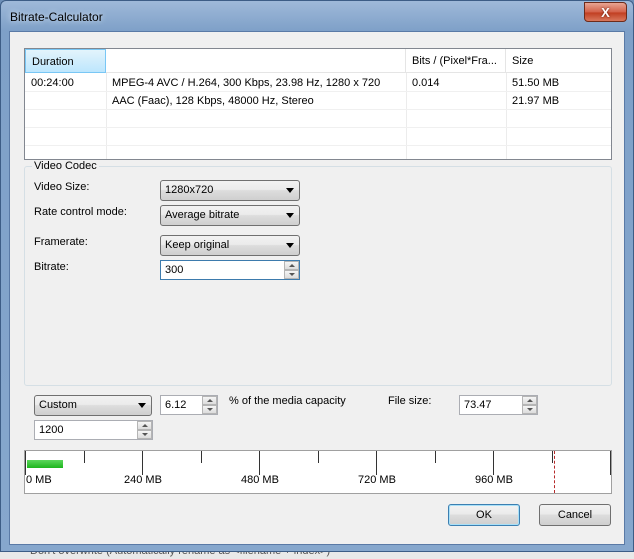 This screenshot has width=634, height=559. Describe the element at coordinates (143, 480) in the screenshot. I see `ruler-tick-label: 240 MB` at that location.